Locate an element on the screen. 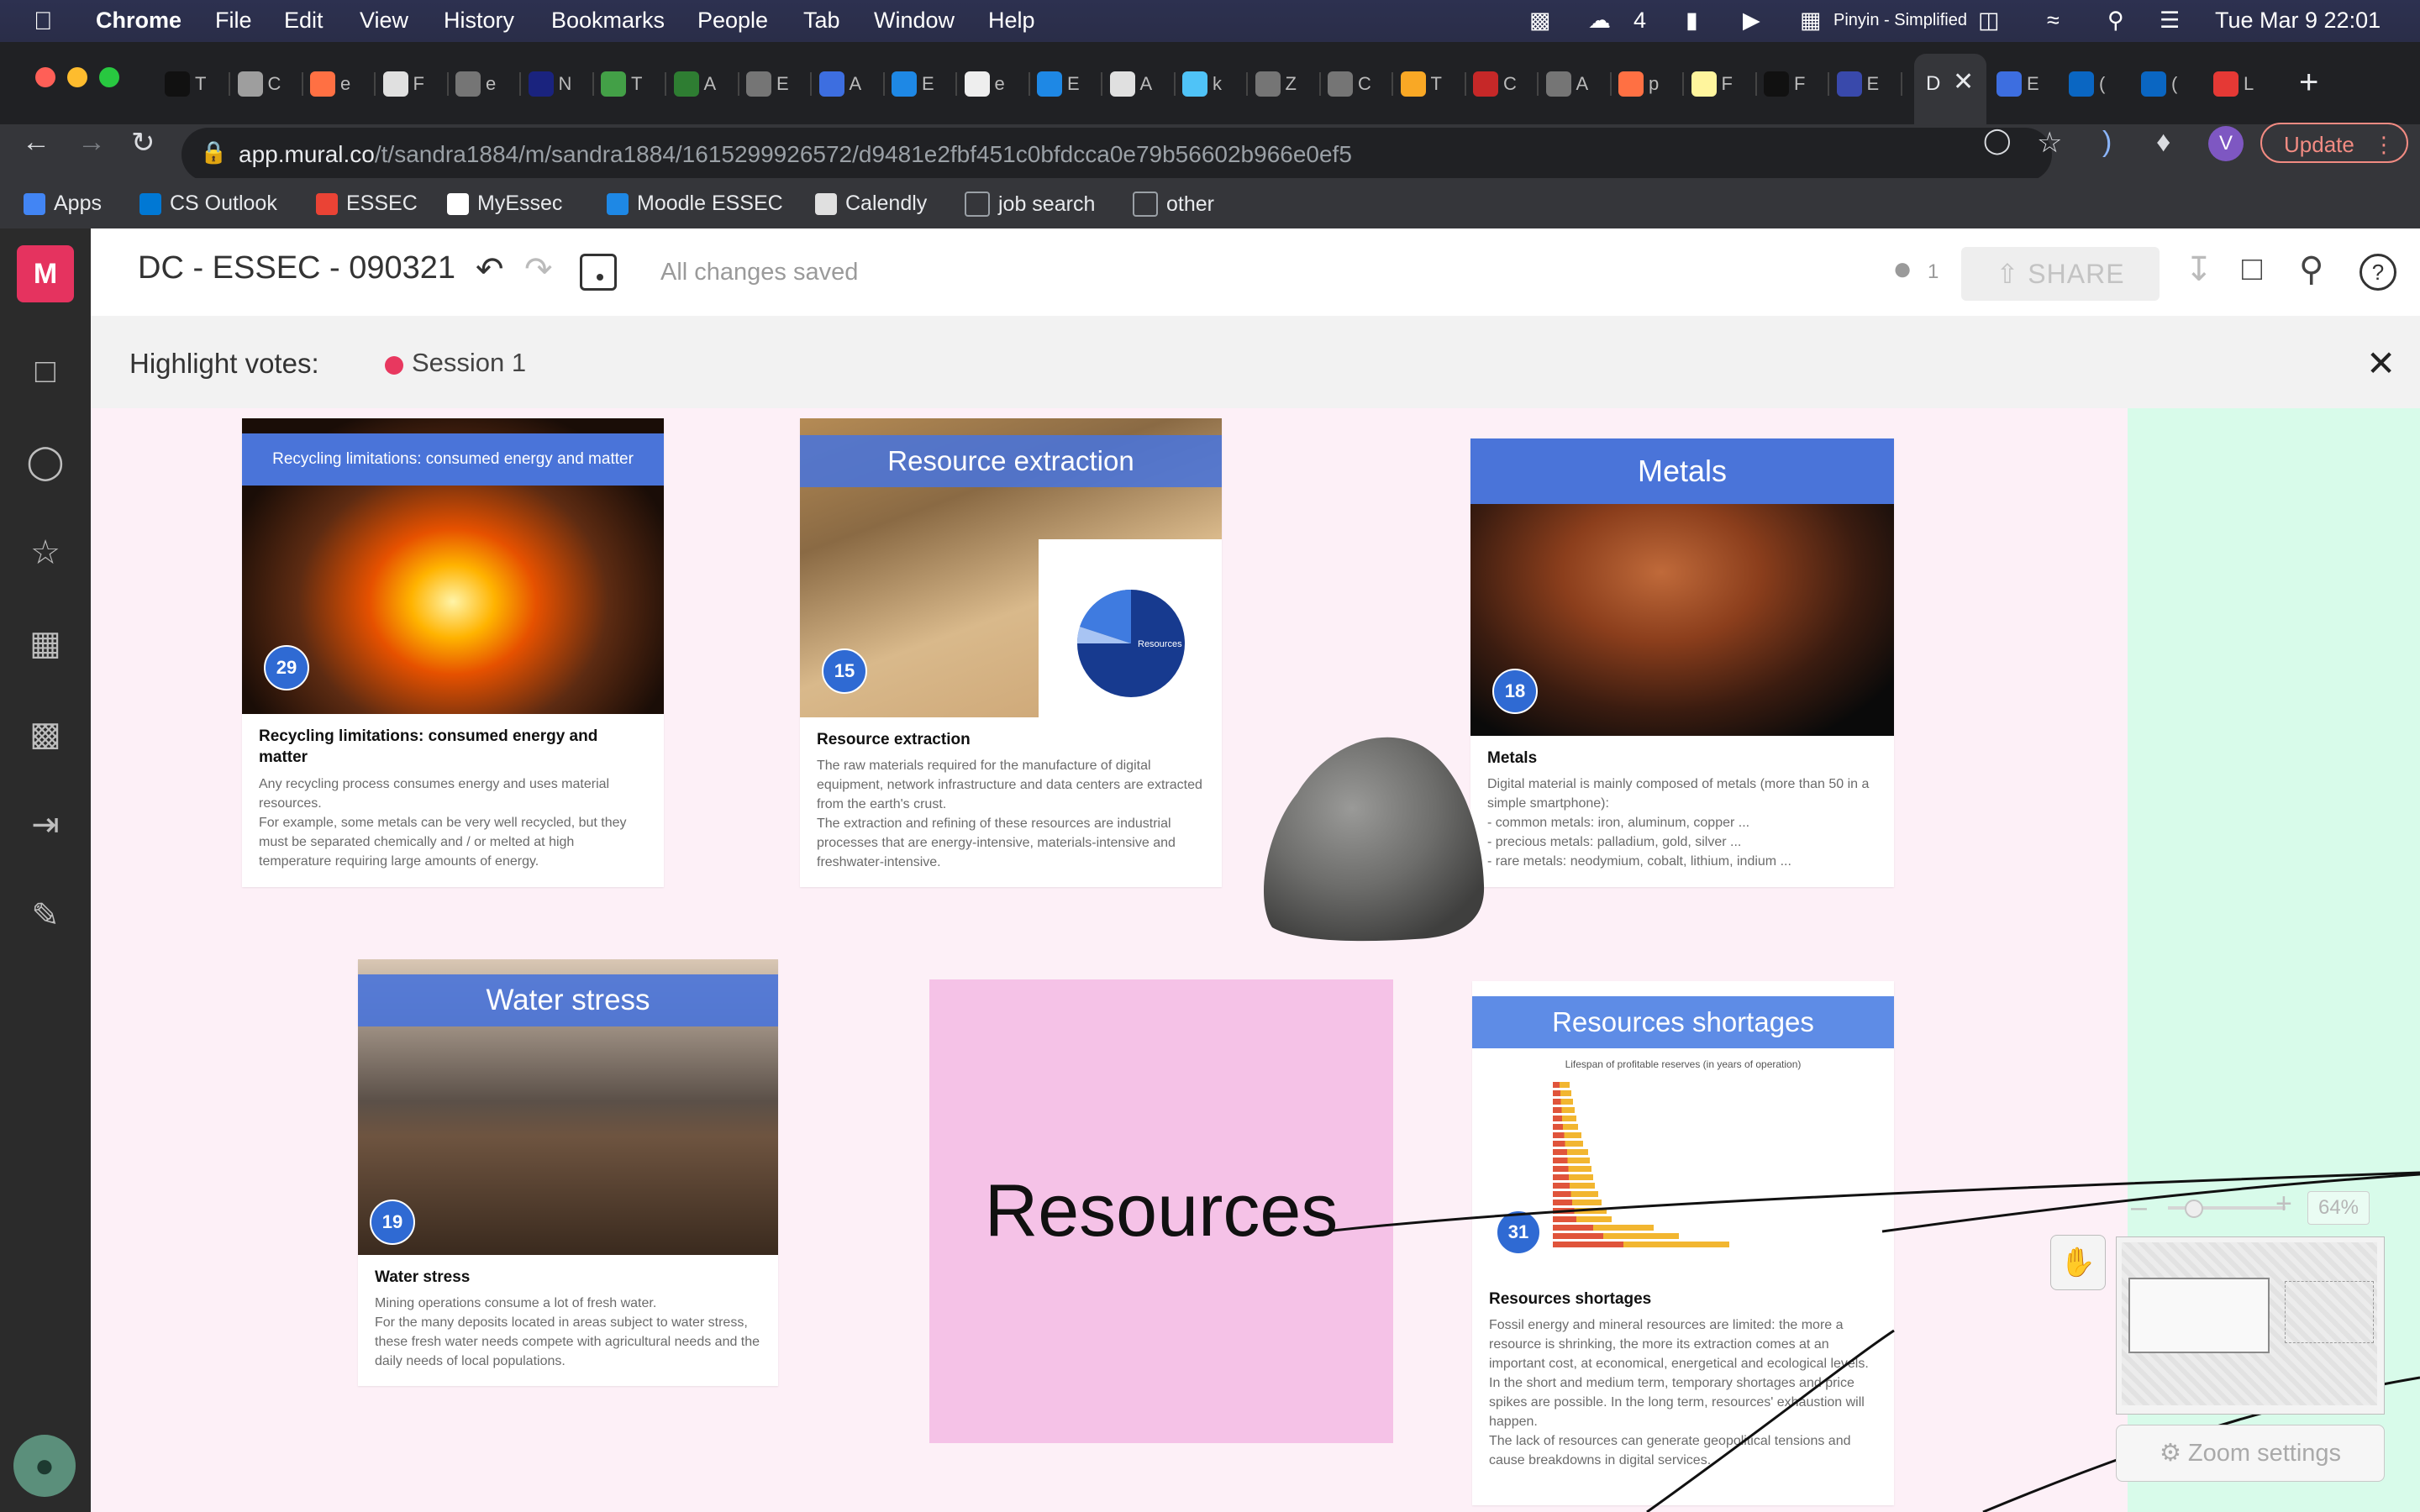  minimap-area is located at coordinates (2329, 1312).